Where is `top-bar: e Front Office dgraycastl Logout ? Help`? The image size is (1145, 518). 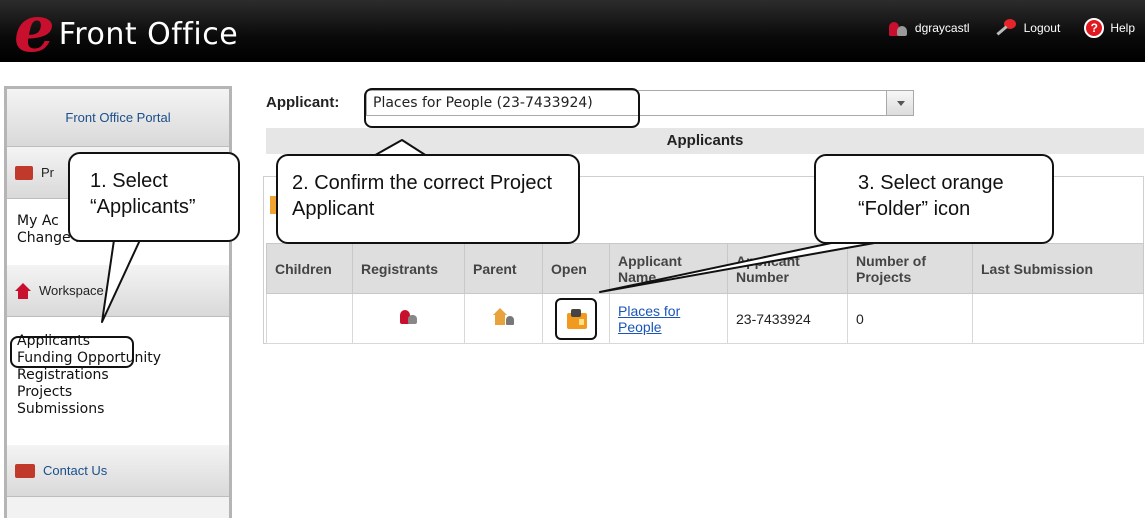 top-bar: e Front Office dgraycastl Logout ? Help is located at coordinates (572, 31).